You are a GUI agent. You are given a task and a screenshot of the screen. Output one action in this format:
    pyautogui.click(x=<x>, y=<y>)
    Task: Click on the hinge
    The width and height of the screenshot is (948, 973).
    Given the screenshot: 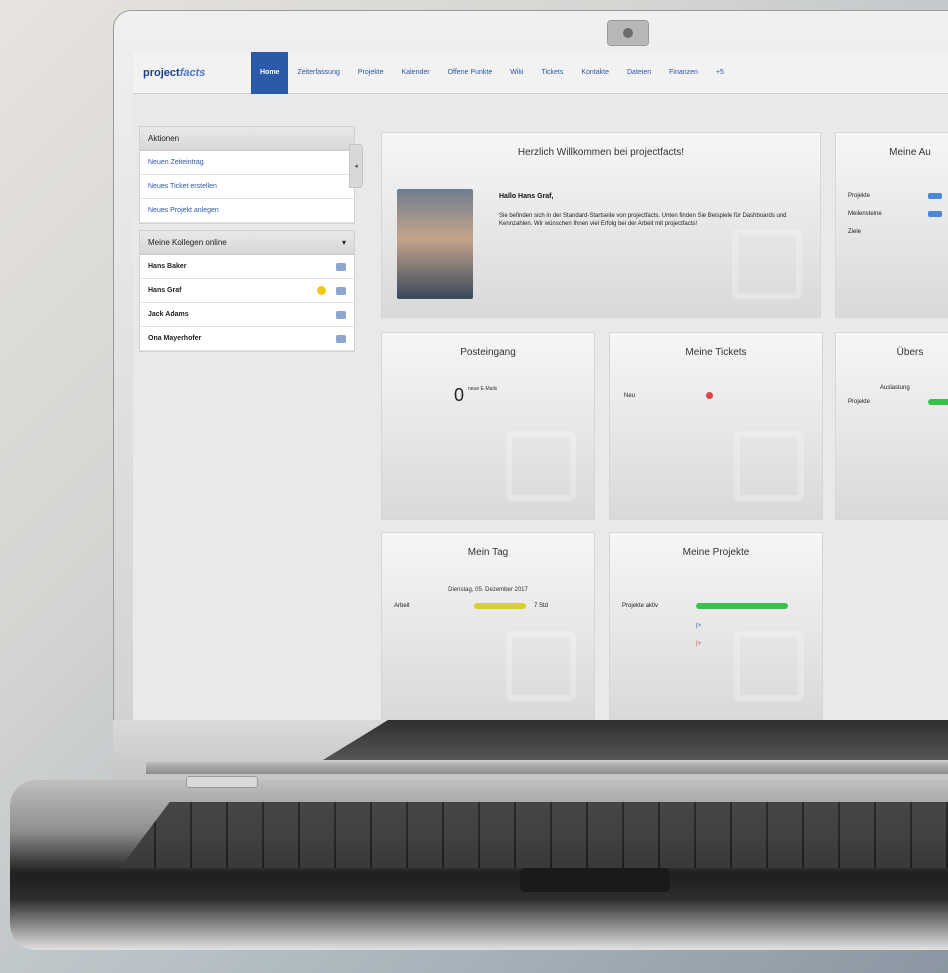 What is the action you would take?
    pyautogui.click(x=547, y=768)
    